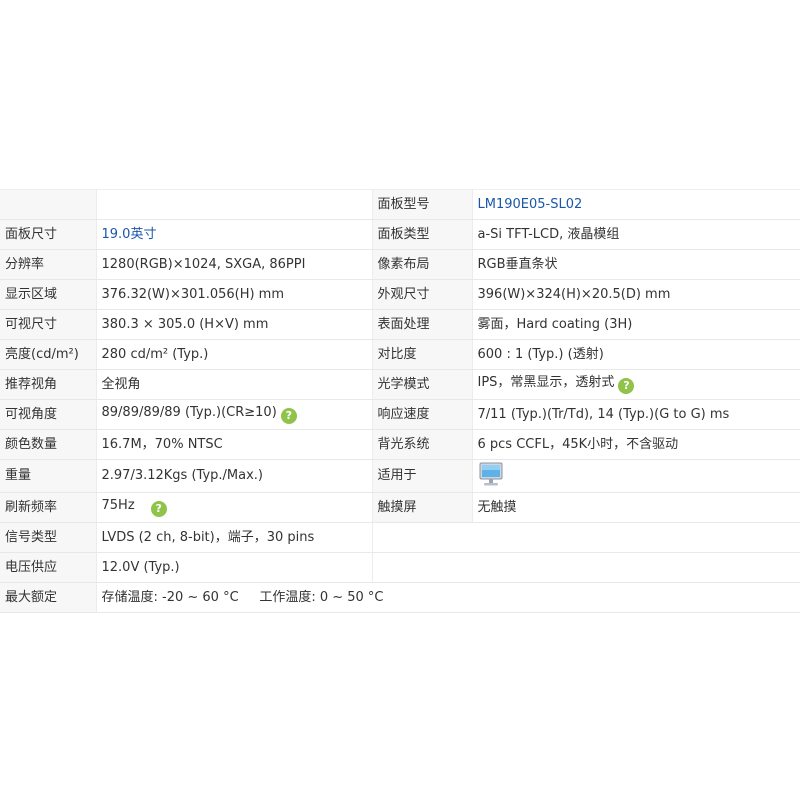 The height and width of the screenshot is (800, 800). Describe the element at coordinates (422, 476) in the screenshot. I see `application-label: 适用于` at that location.